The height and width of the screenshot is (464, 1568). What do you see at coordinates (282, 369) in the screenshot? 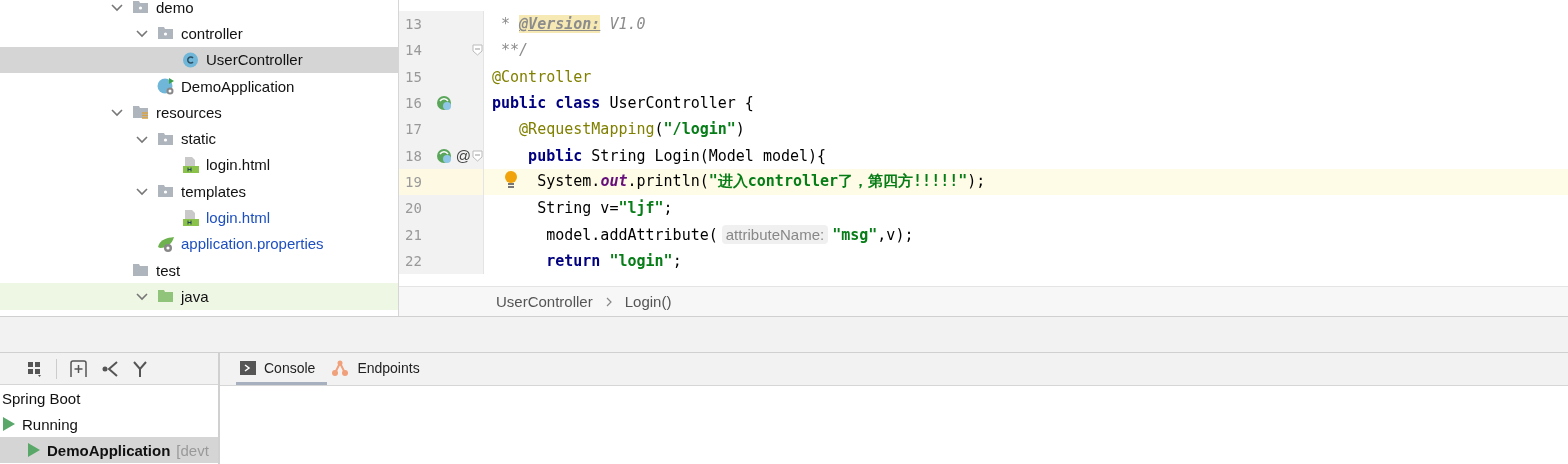
I see `tool-tab: Console` at bounding box center [282, 369].